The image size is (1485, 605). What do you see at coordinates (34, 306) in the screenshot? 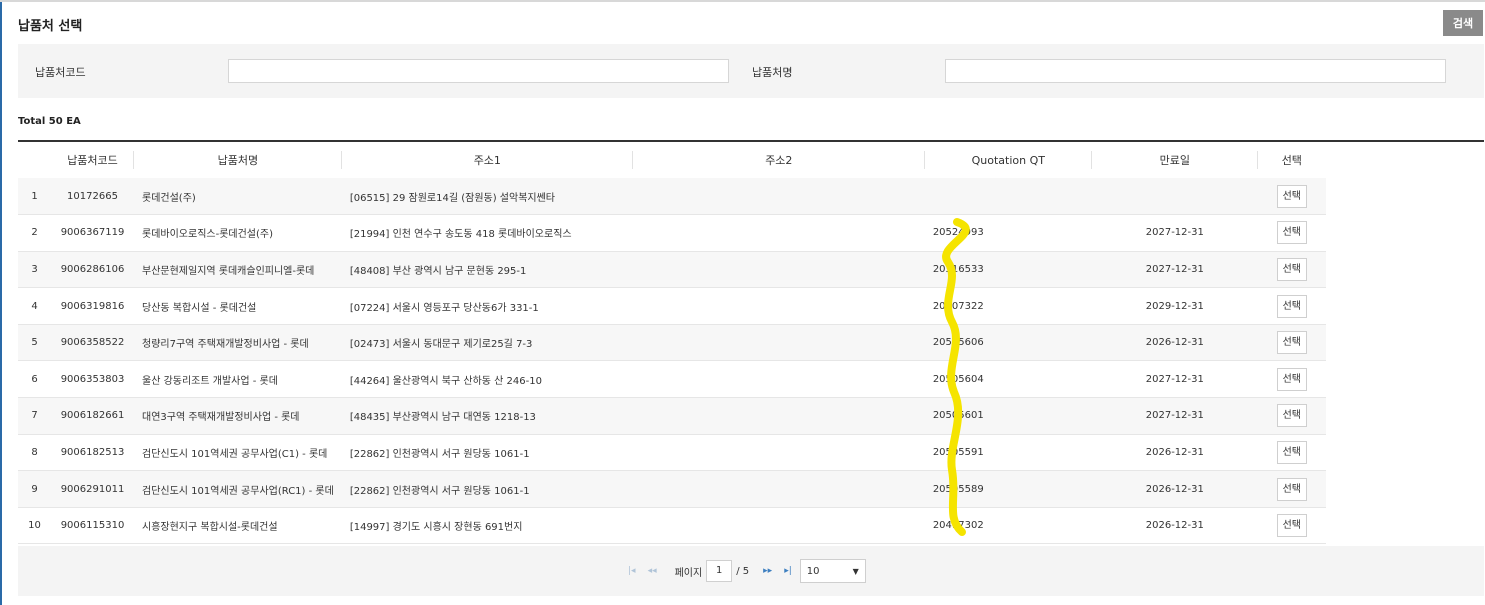
I see `cell-no: 4` at bounding box center [34, 306].